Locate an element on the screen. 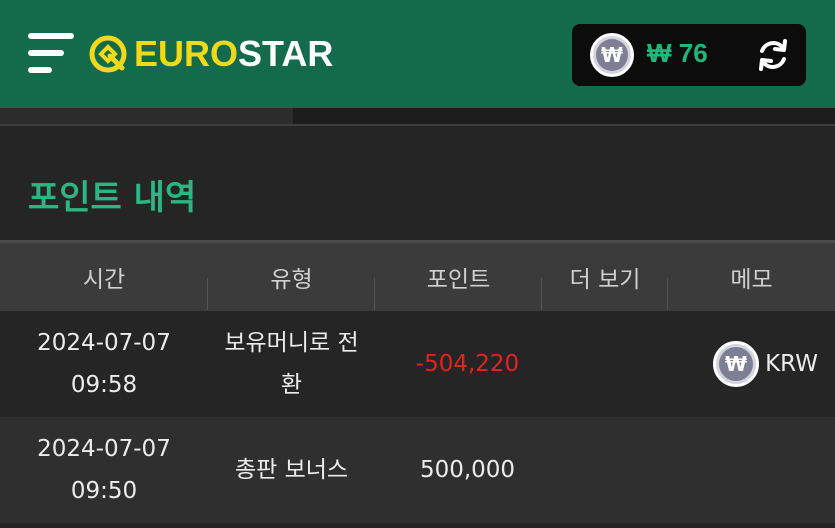 The width and height of the screenshot is (835, 528). column-header-points: 포인트 is located at coordinates (458, 280).